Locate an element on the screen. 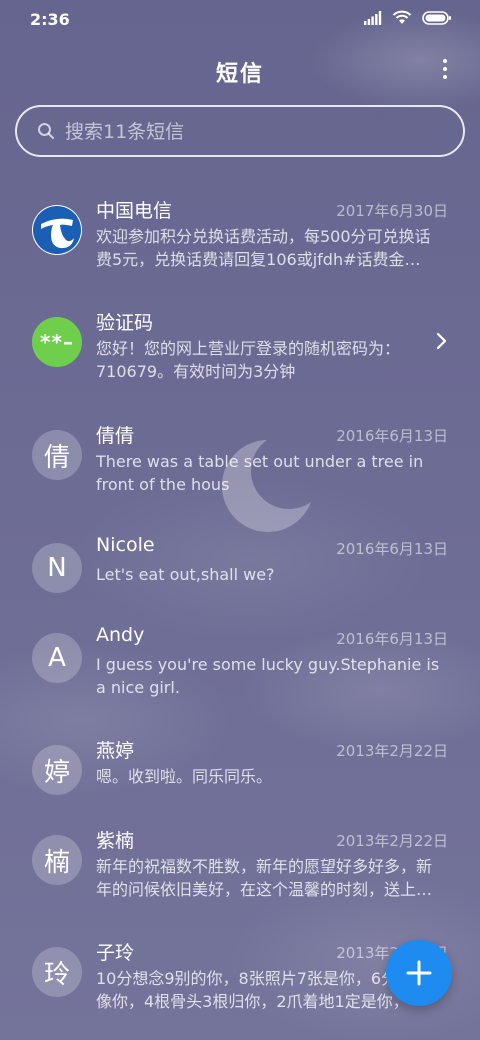 The height and width of the screenshot is (1040, 480). telecom-logo-icon is located at coordinates (57, 230).